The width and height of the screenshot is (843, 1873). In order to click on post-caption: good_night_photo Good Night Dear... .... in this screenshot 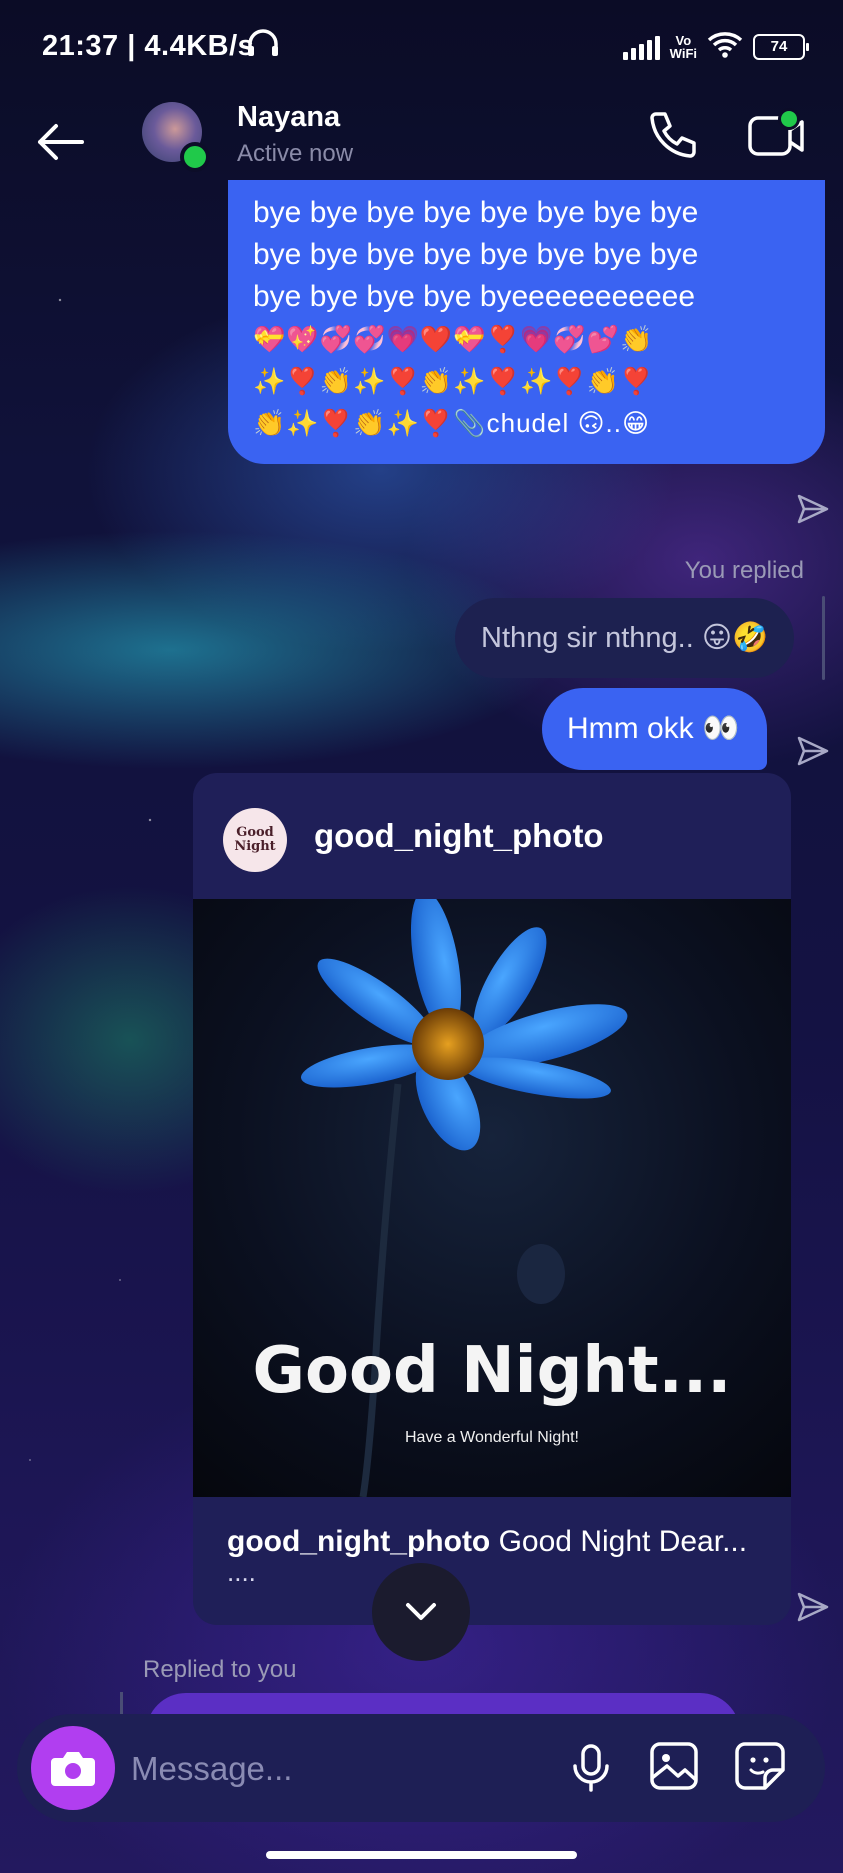, I will do `click(497, 1555)`.